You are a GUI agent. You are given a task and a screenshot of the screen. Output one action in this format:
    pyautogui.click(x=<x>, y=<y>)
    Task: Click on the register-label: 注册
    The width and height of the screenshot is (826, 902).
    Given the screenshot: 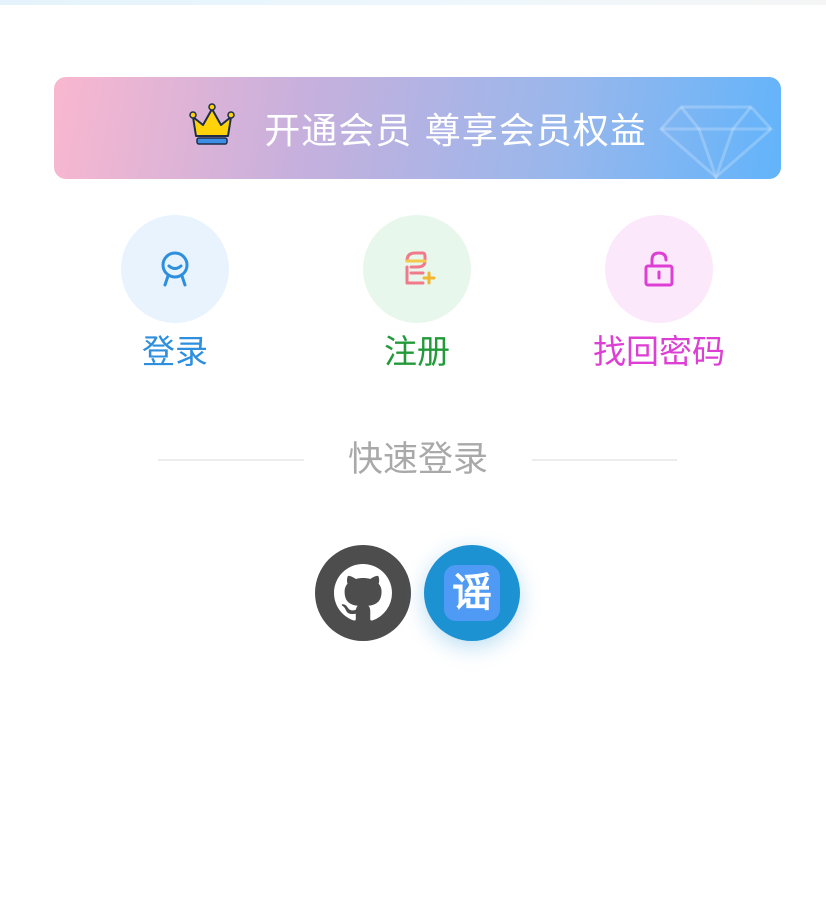 What is the action you would take?
    pyautogui.click(x=417, y=351)
    